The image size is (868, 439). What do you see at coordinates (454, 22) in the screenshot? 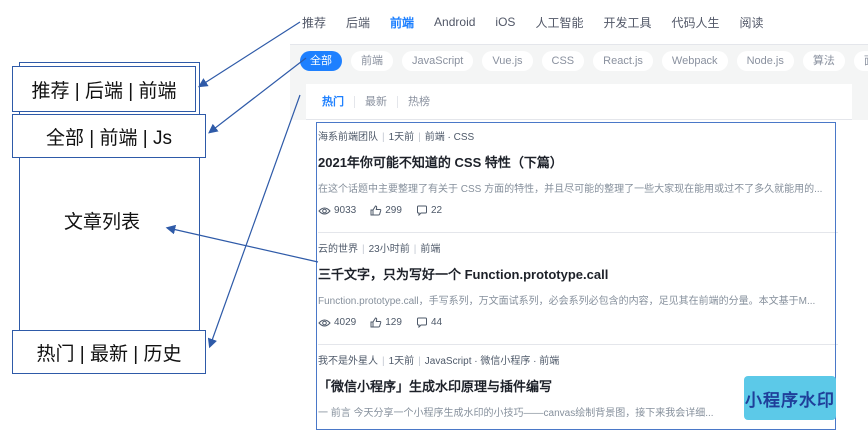
I see `nav-item-android: Android` at bounding box center [454, 22].